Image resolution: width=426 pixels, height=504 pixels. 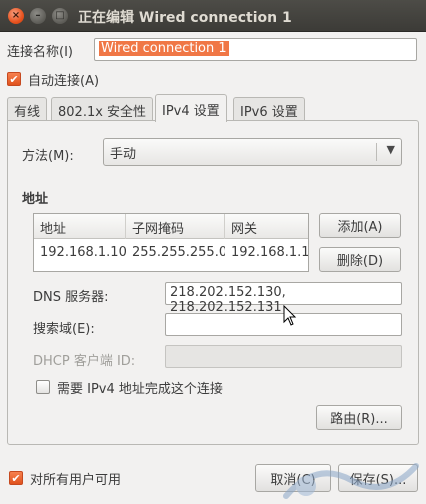 I want to click on delete-address-button: 删除(D), so click(x=360, y=259).